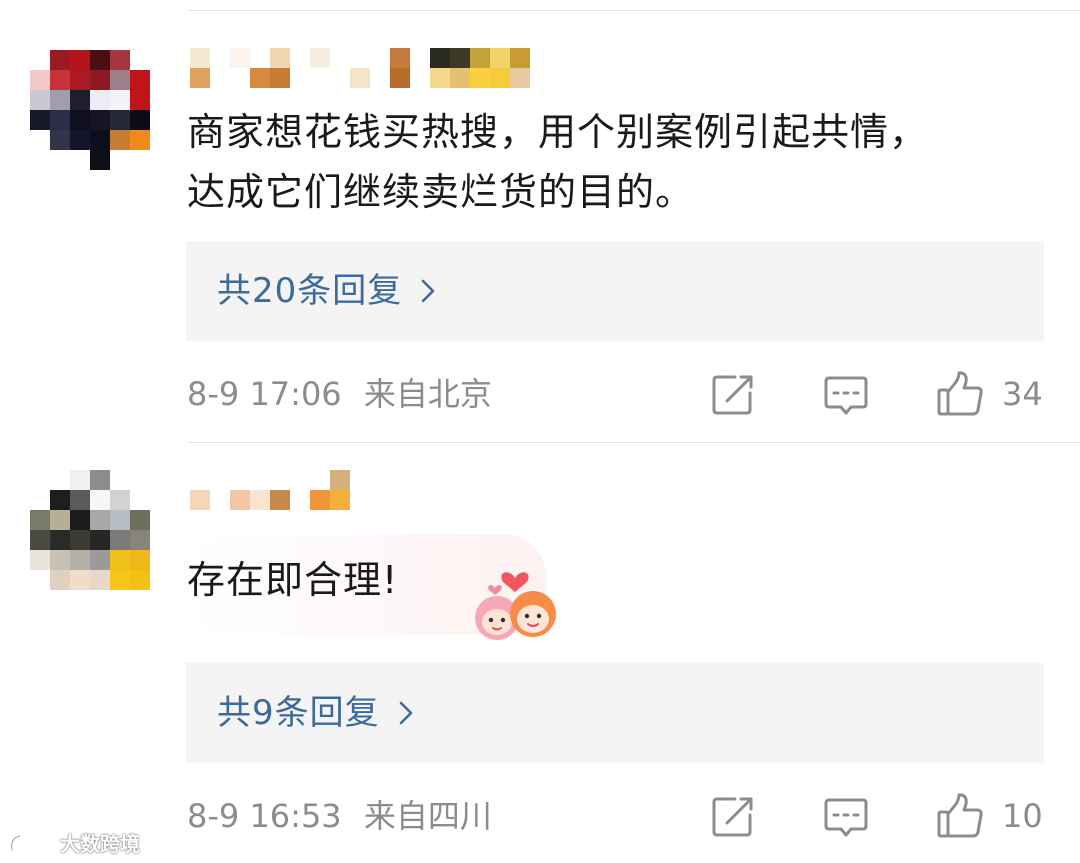  Describe the element at coordinates (264, 816) in the screenshot. I see `timestamp: 8-9 16:53` at that location.